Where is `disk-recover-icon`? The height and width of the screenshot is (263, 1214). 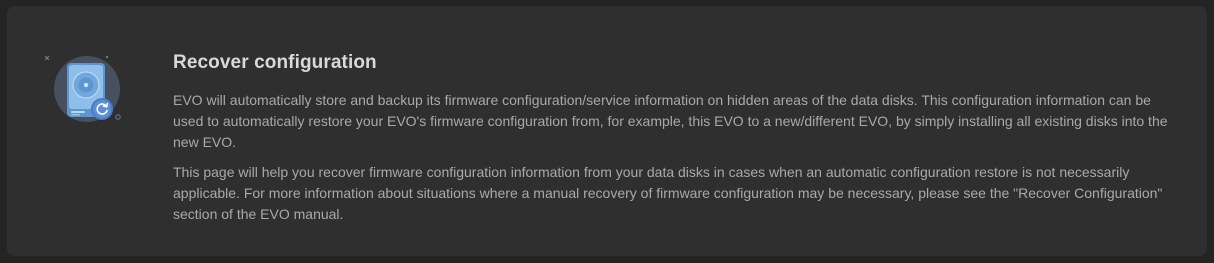
disk-recover-icon is located at coordinates (82, 88).